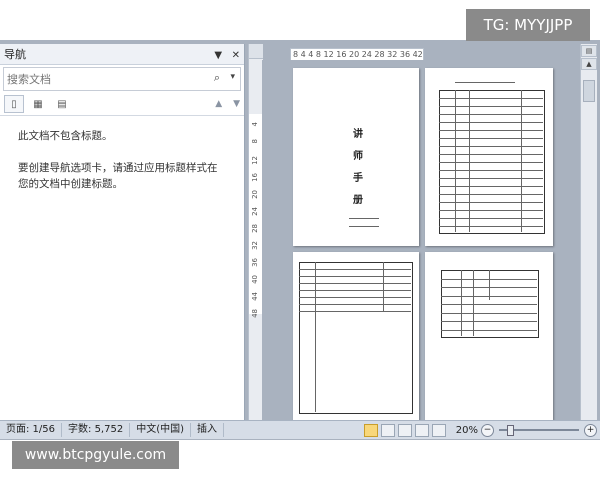 The height and width of the screenshot is (480, 600). I want to click on ruler-tick-label: 4, so click(255, 124).